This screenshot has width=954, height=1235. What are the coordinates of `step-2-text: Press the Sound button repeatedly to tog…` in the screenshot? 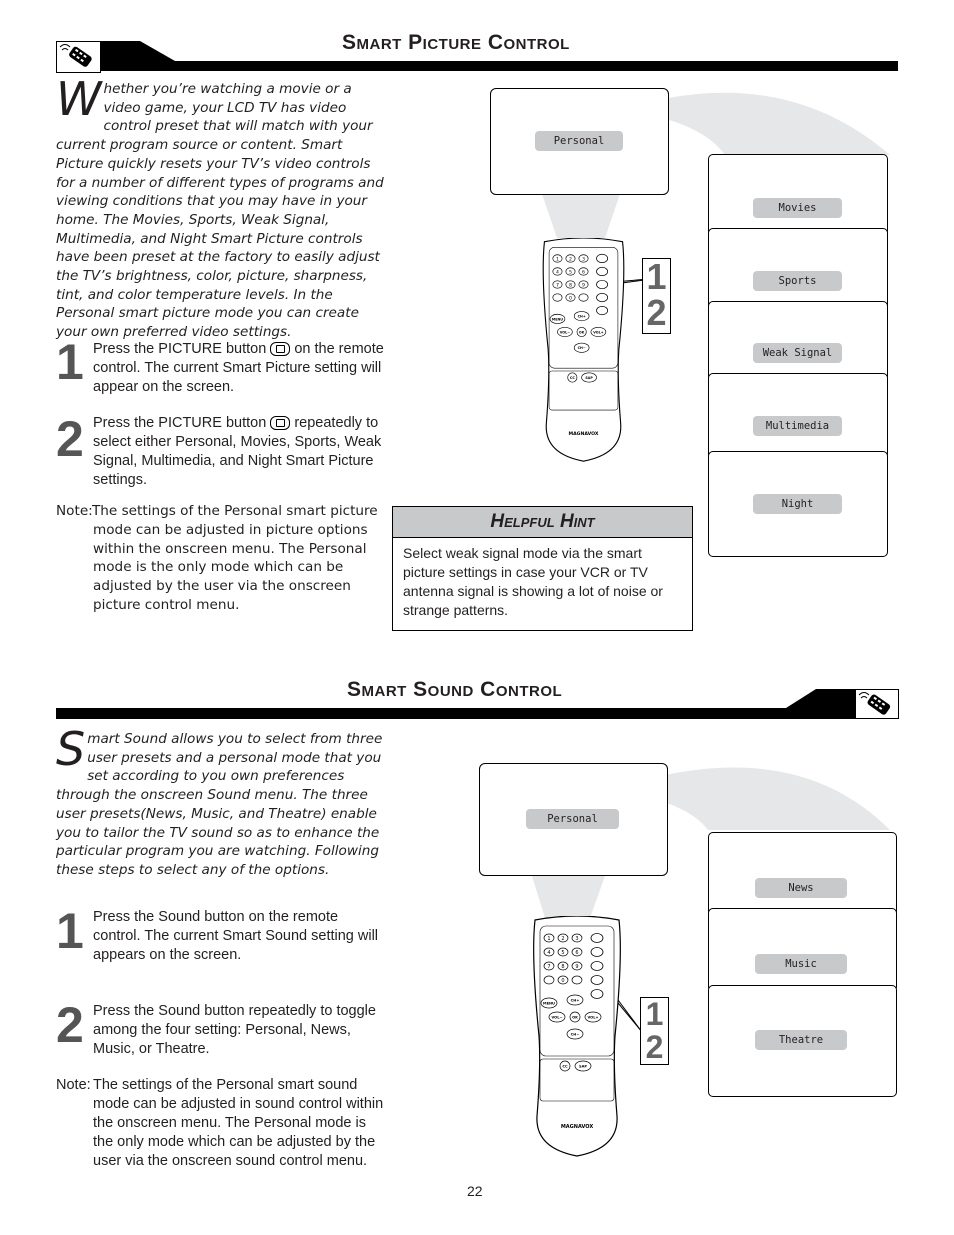 It's located at (234, 1030).